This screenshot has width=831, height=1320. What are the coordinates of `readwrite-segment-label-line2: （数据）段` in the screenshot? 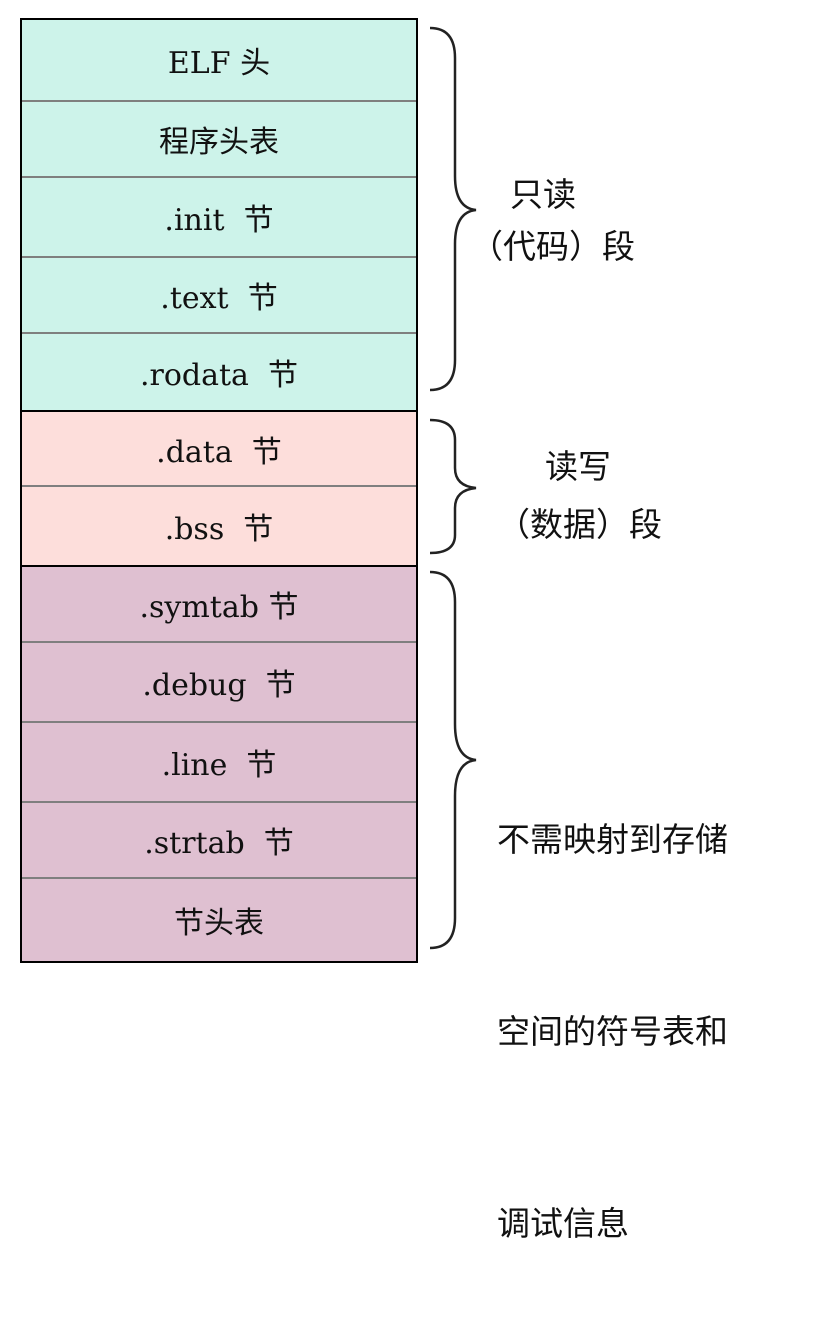 It's located at (579, 524).